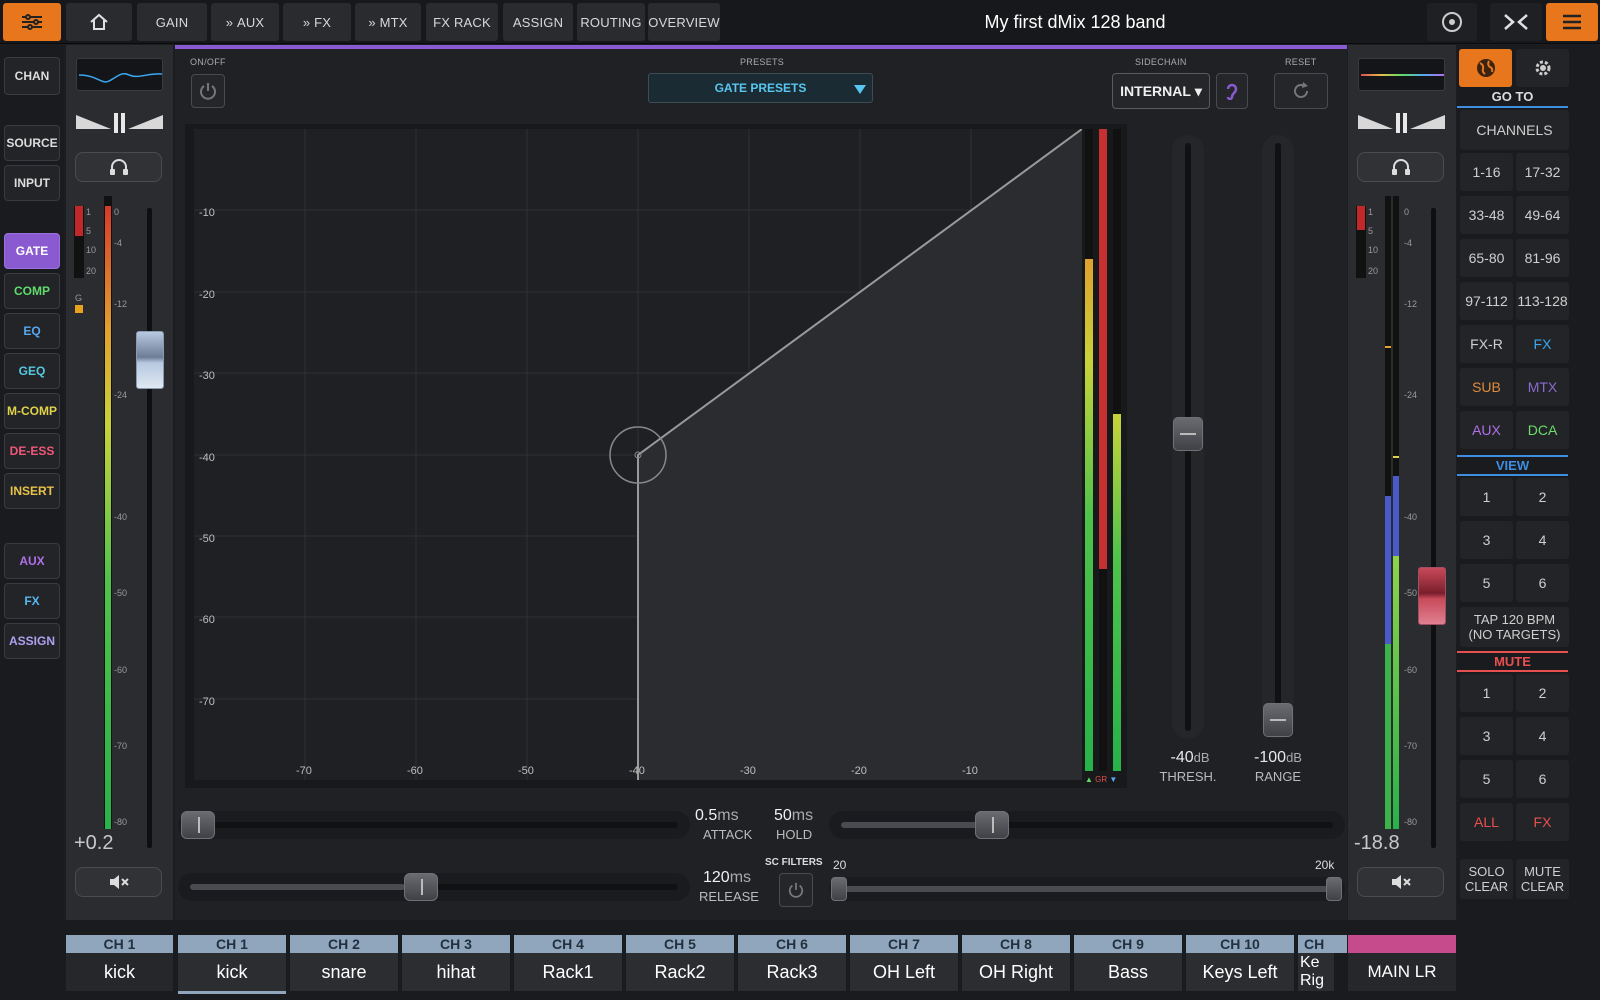 This screenshot has width=1600, height=1000. What do you see at coordinates (1542, 693) in the screenshot?
I see `mute-group-button: 2` at bounding box center [1542, 693].